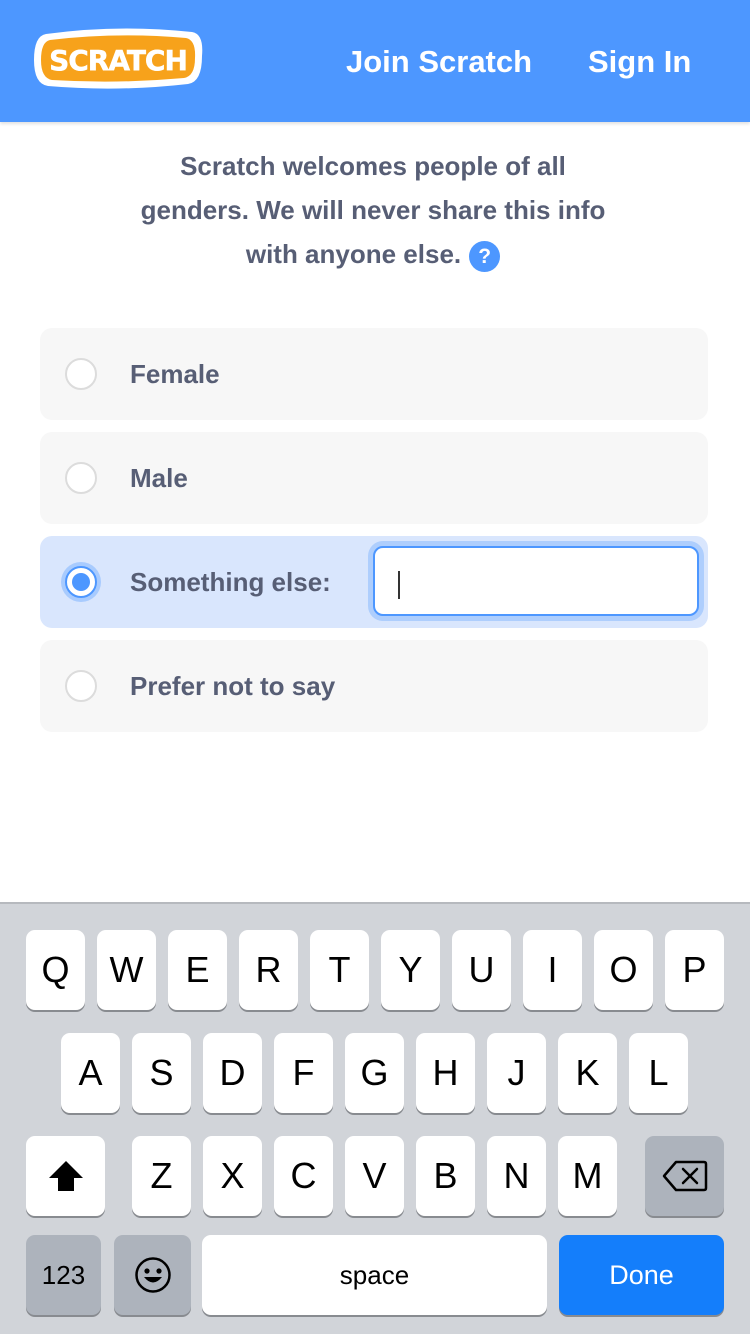 The image size is (750, 1334). Describe the element at coordinates (374, 478) in the screenshot. I see `gender-option-male: Male` at that location.